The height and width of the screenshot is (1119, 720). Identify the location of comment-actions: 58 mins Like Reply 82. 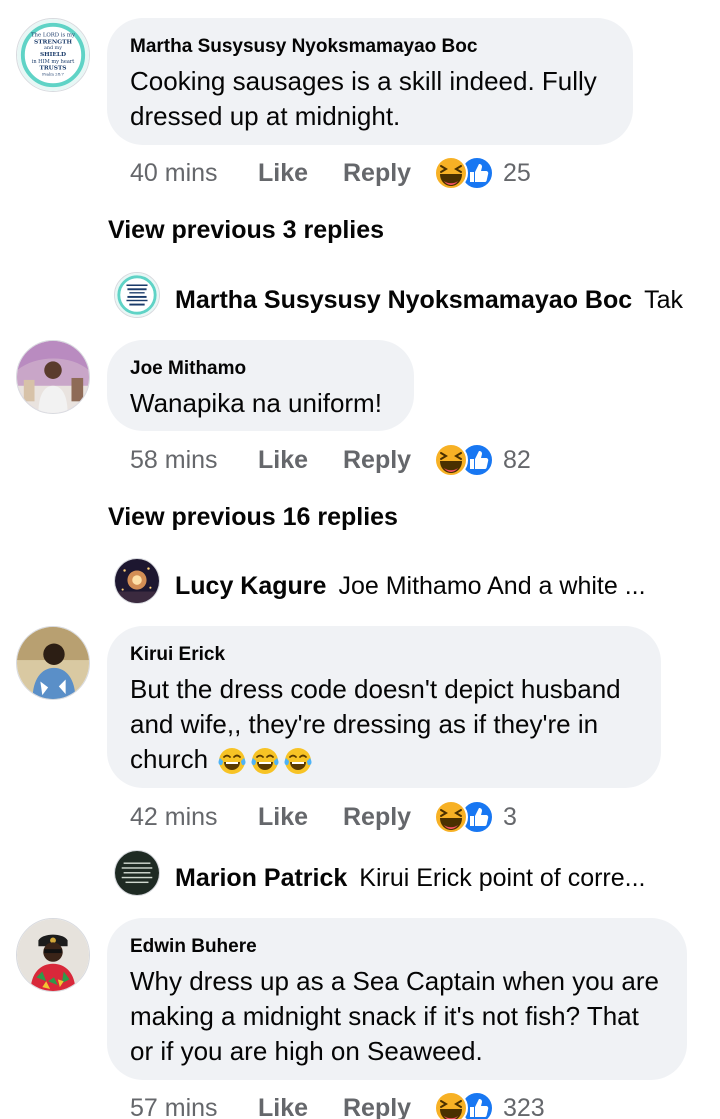
(330, 460).